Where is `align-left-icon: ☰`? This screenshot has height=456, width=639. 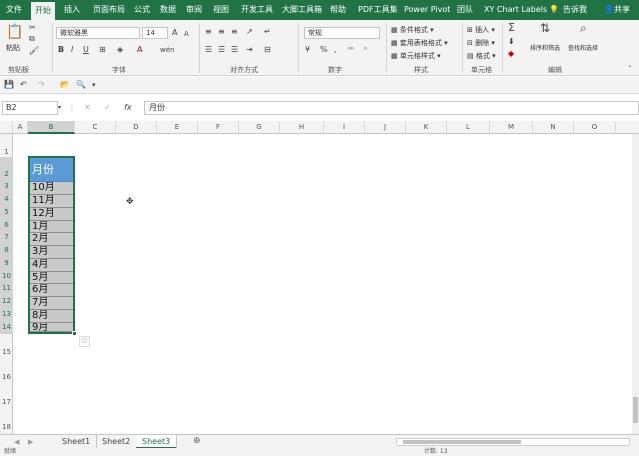 align-left-icon: ☰ is located at coordinates (208, 50).